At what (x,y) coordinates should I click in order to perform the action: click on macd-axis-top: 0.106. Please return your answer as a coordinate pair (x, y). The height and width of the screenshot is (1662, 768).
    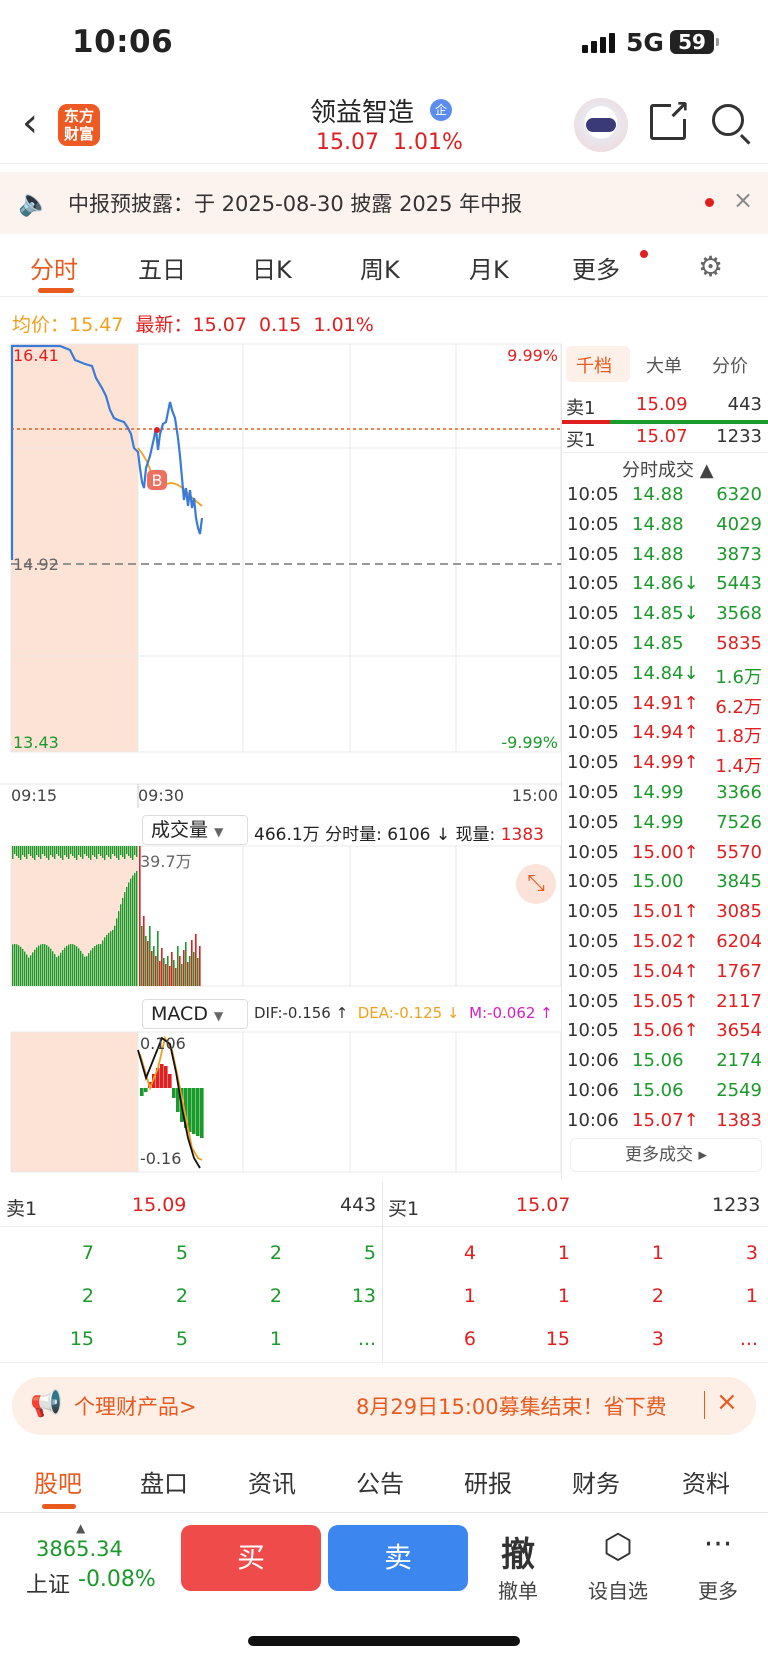
    Looking at the image, I should click on (163, 1043).